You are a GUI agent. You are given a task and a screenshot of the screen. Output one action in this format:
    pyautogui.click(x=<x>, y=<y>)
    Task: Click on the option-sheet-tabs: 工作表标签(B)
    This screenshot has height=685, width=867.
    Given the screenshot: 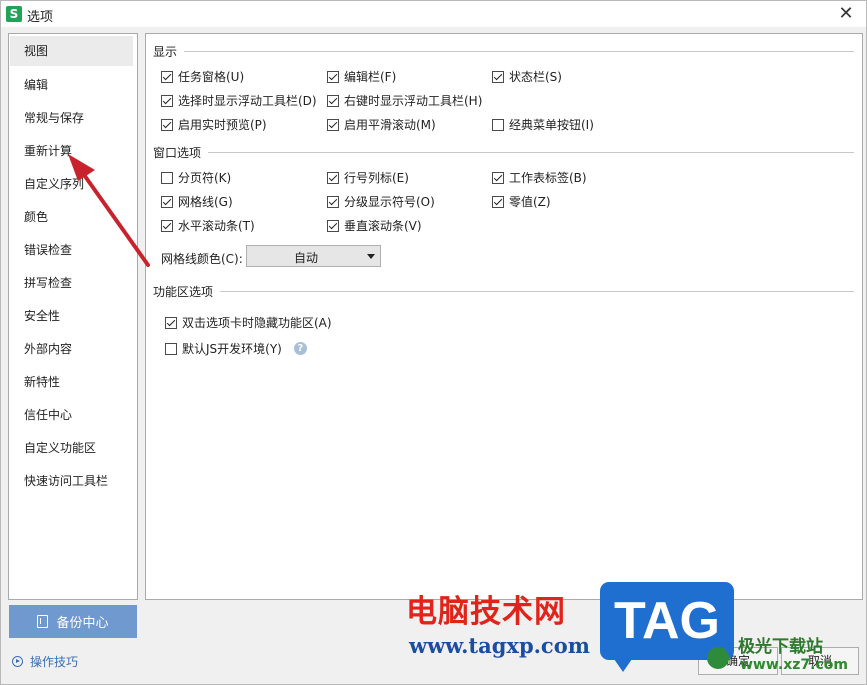 What is the action you would take?
    pyautogui.click(x=539, y=177)
    